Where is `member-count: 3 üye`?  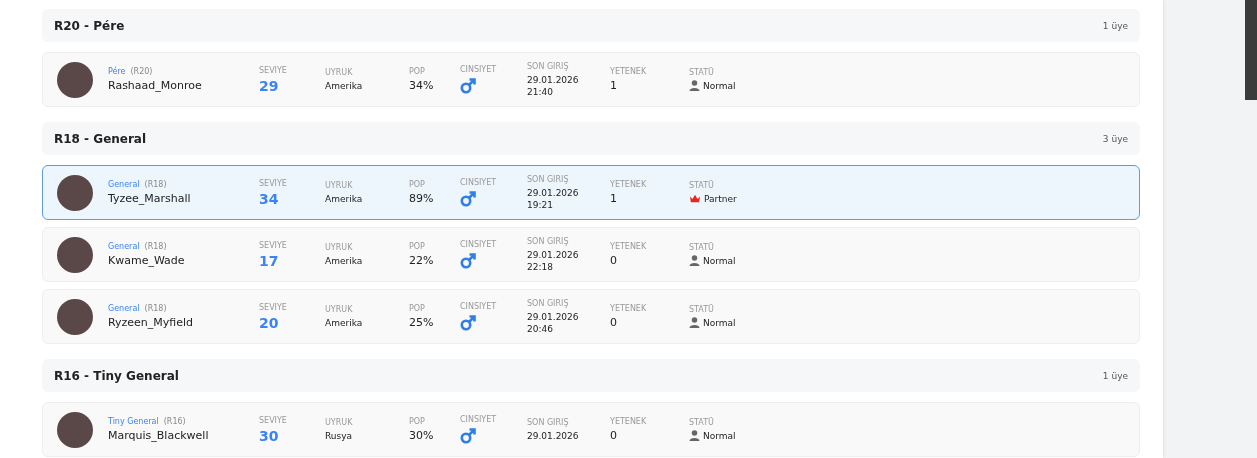
member-count: 3 üye is located at coordinates (1115, 138).